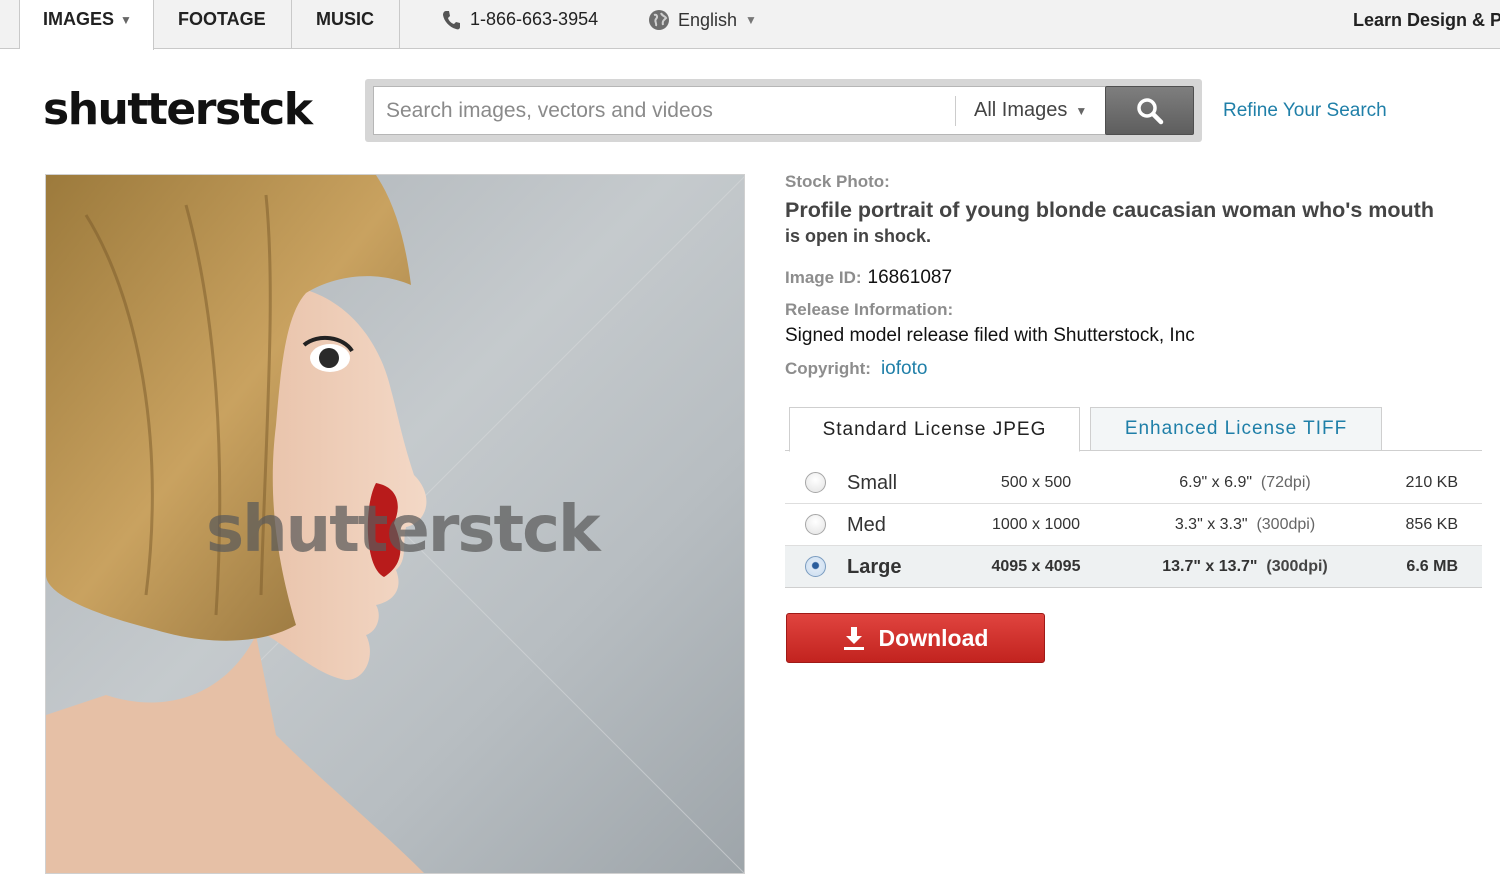 The height and width of the screenshot is (887, 1500). What do you see at coordinates (815, 524) in the screenshot?
I see `size-radio-med` at bounding box center [815, 524].